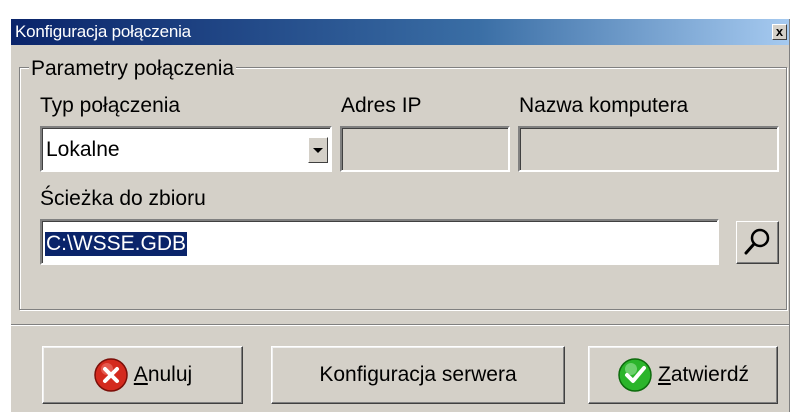 This screenshot has height=412, width=803. I want to click on chevron-down-icon, so click(318, 150).